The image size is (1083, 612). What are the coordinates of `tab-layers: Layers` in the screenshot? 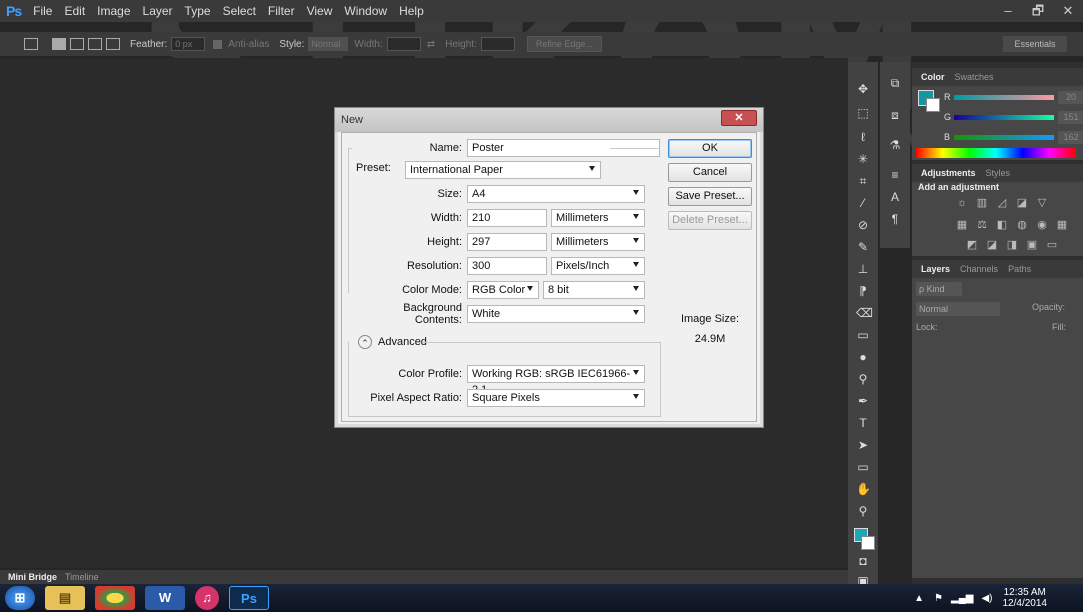 It's located at (935, 269).